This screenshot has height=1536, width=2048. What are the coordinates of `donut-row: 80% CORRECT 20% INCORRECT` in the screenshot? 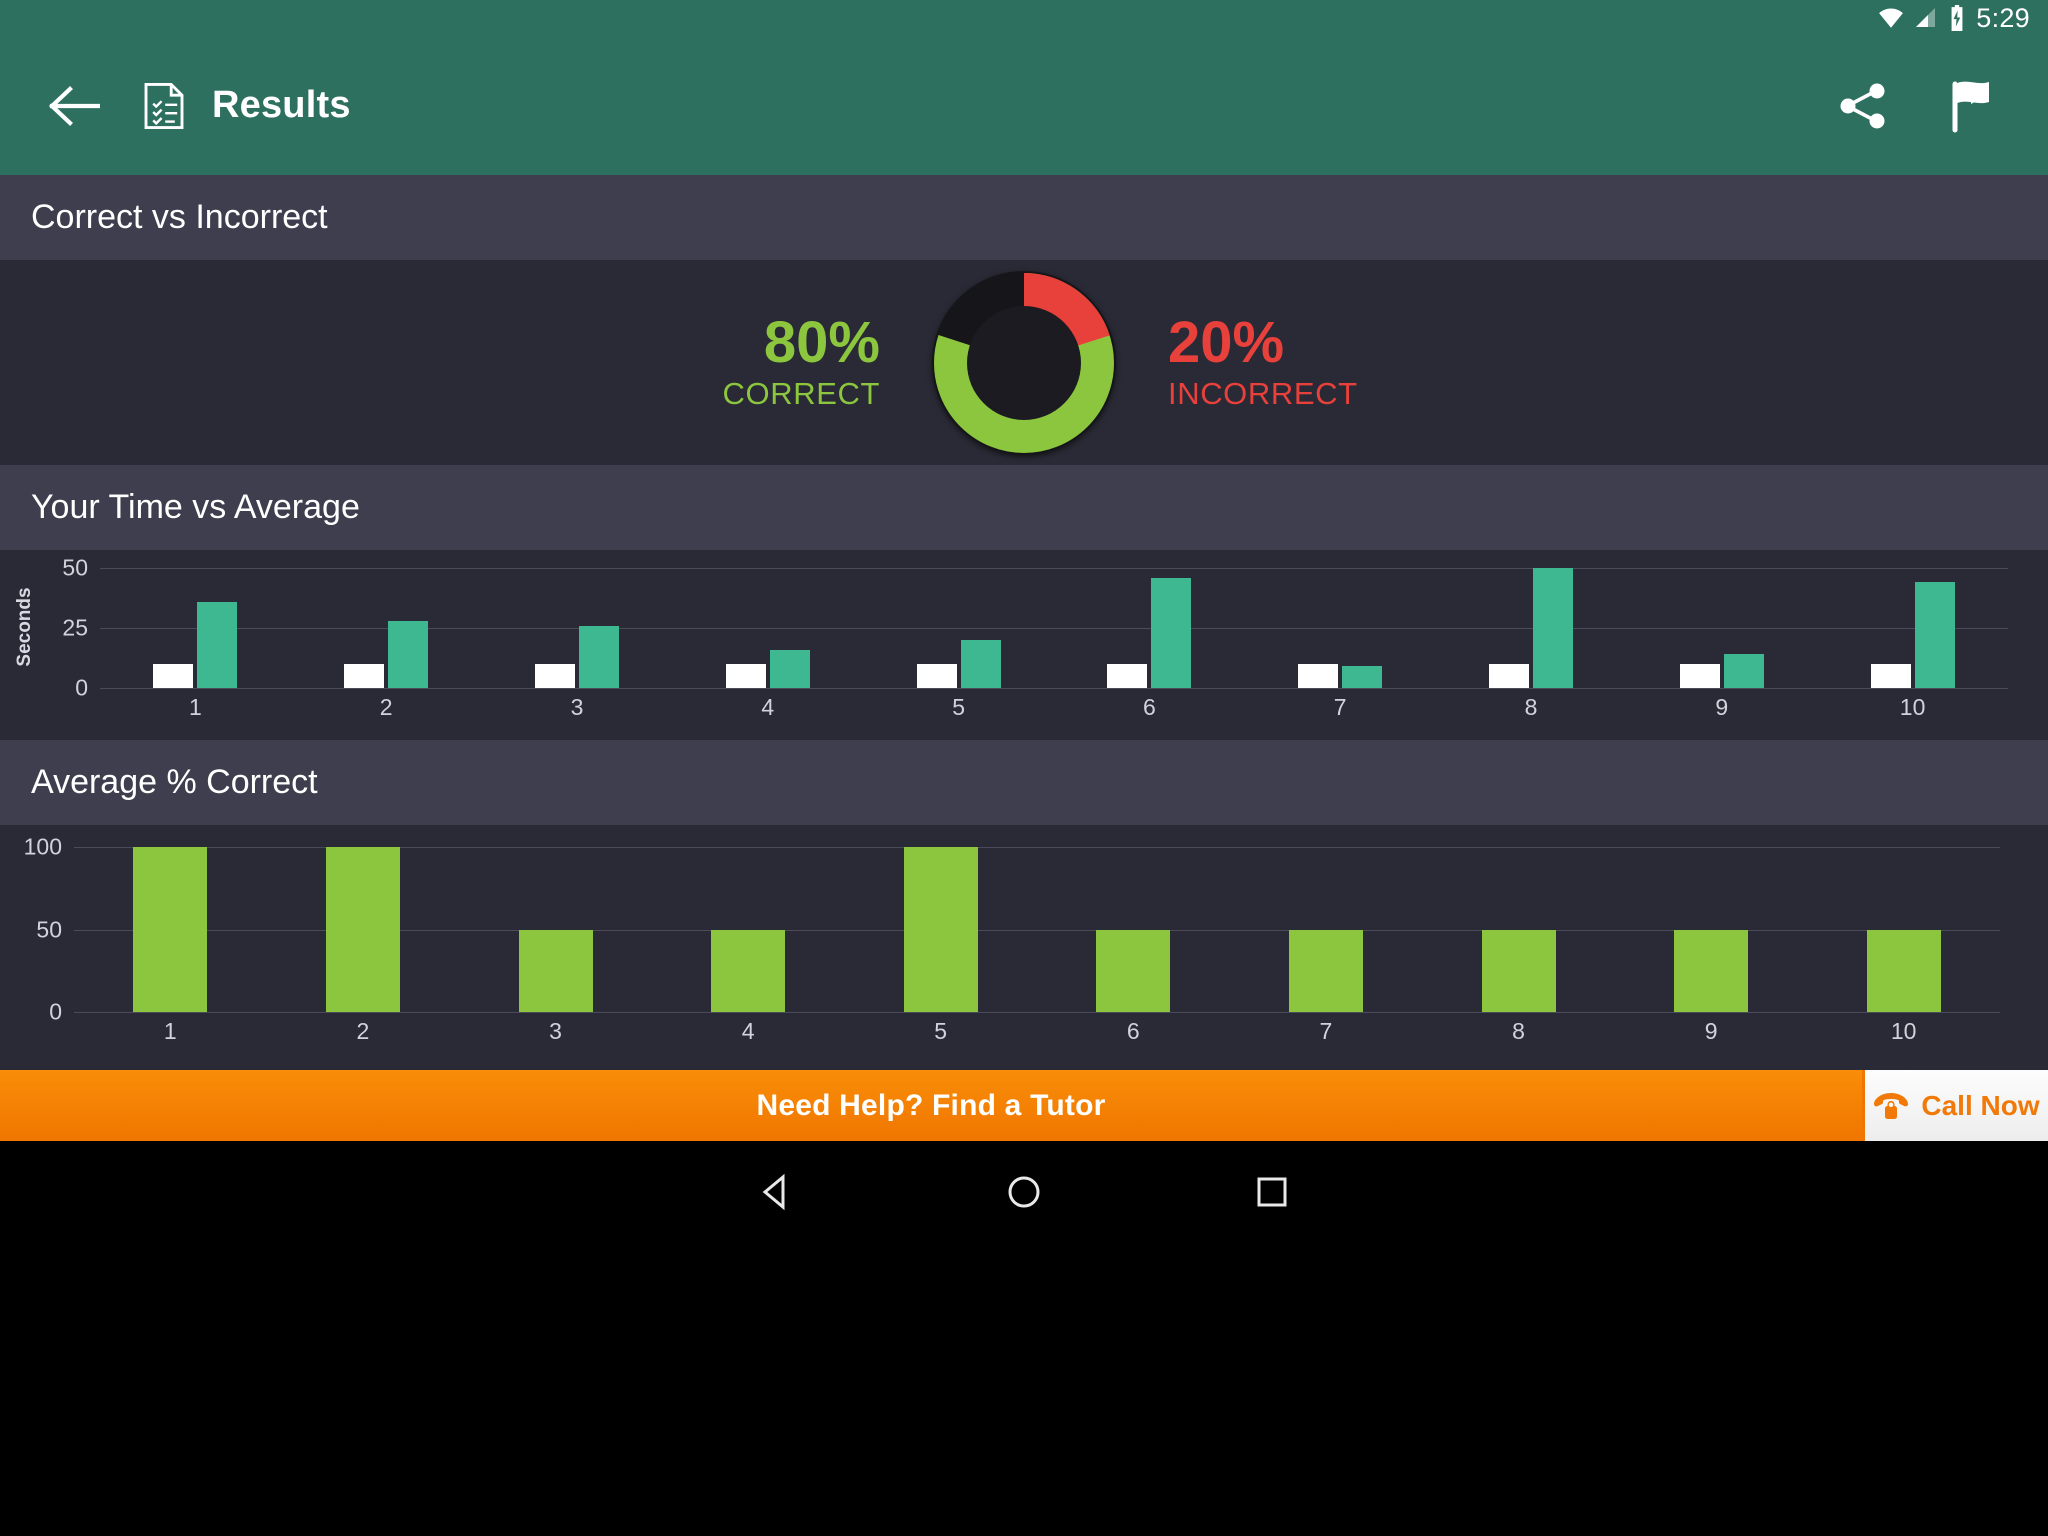 It's located at (1024, 363).